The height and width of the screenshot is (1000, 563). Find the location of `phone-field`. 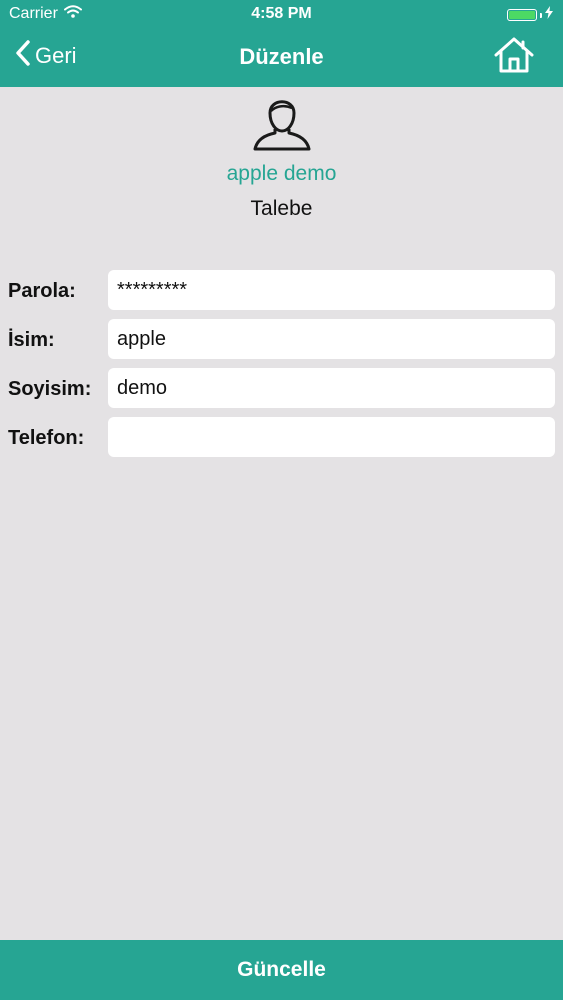

phone-field is located at coordinates (331, 437).